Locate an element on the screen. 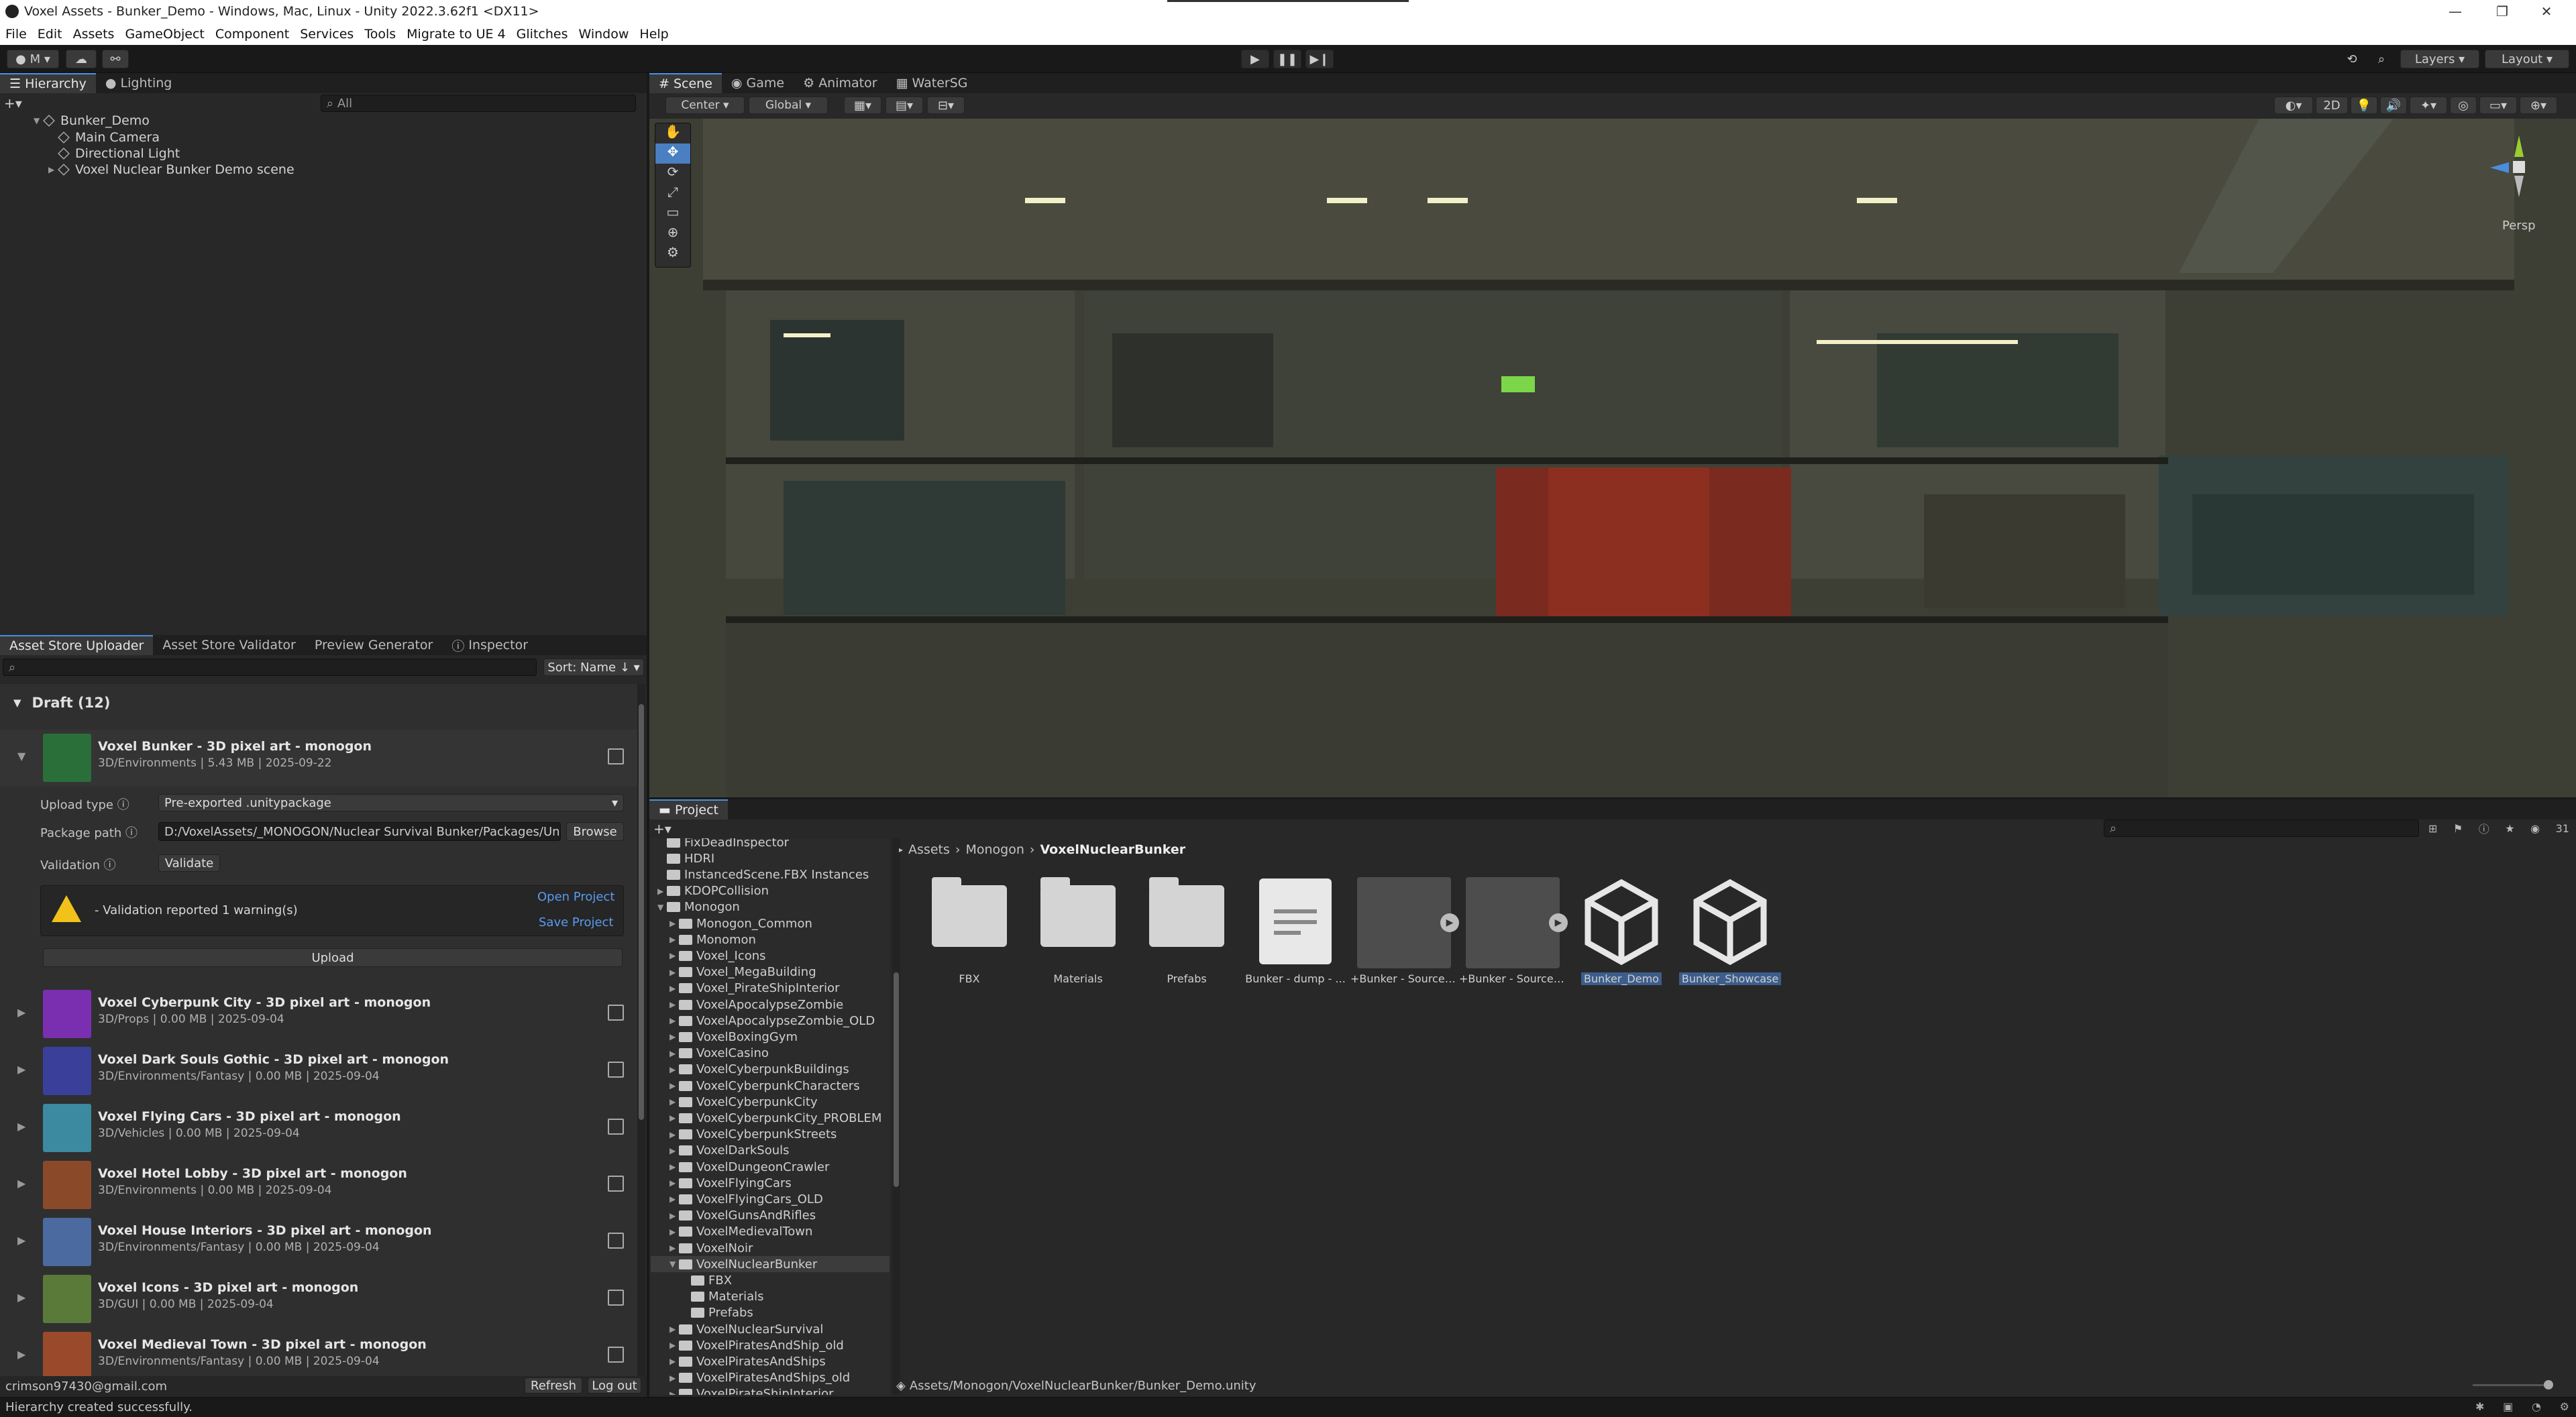 The image size is (2576, 1417). menu-glitches: Glitches is located at coordinates (542, 34).